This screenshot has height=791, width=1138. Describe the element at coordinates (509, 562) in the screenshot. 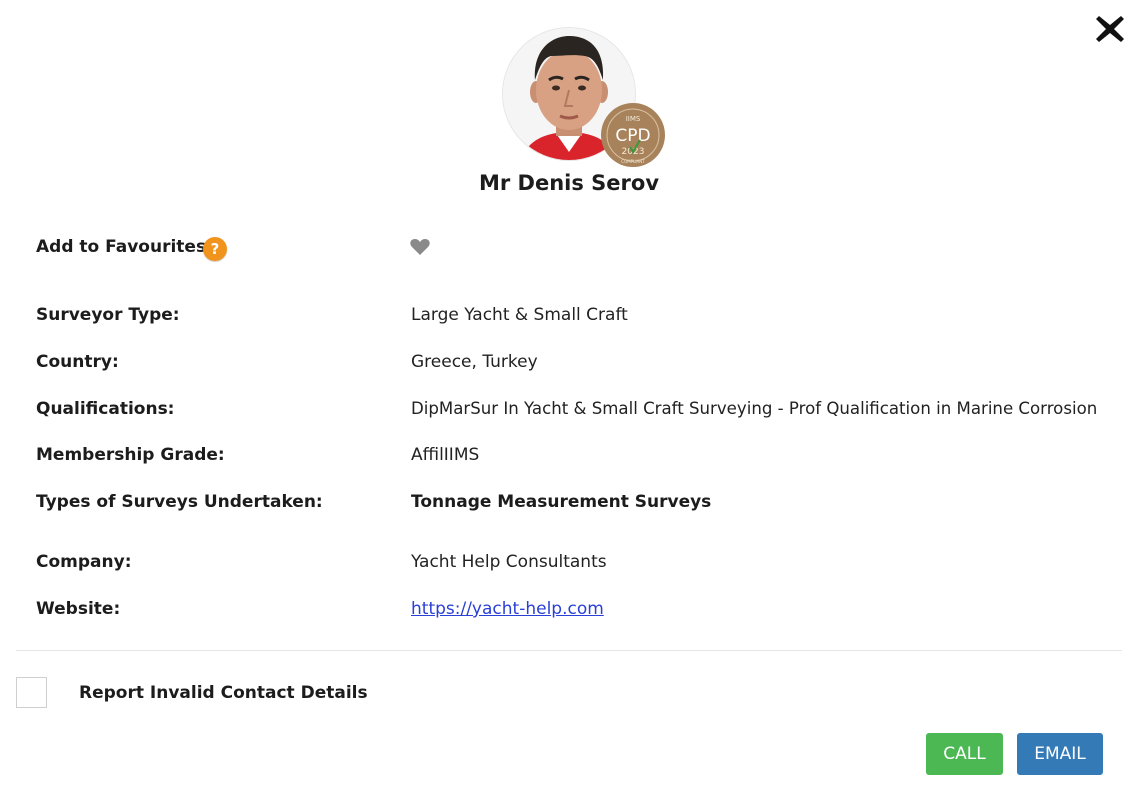

I see `detail-value-company: Yacht Help Consultants` at that location.